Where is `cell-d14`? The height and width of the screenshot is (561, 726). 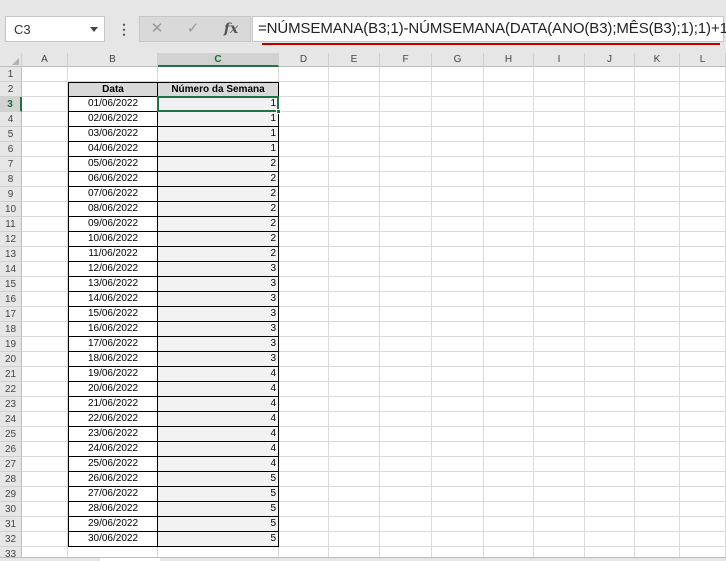
cell-d14 is located at coordinates (304, 269).